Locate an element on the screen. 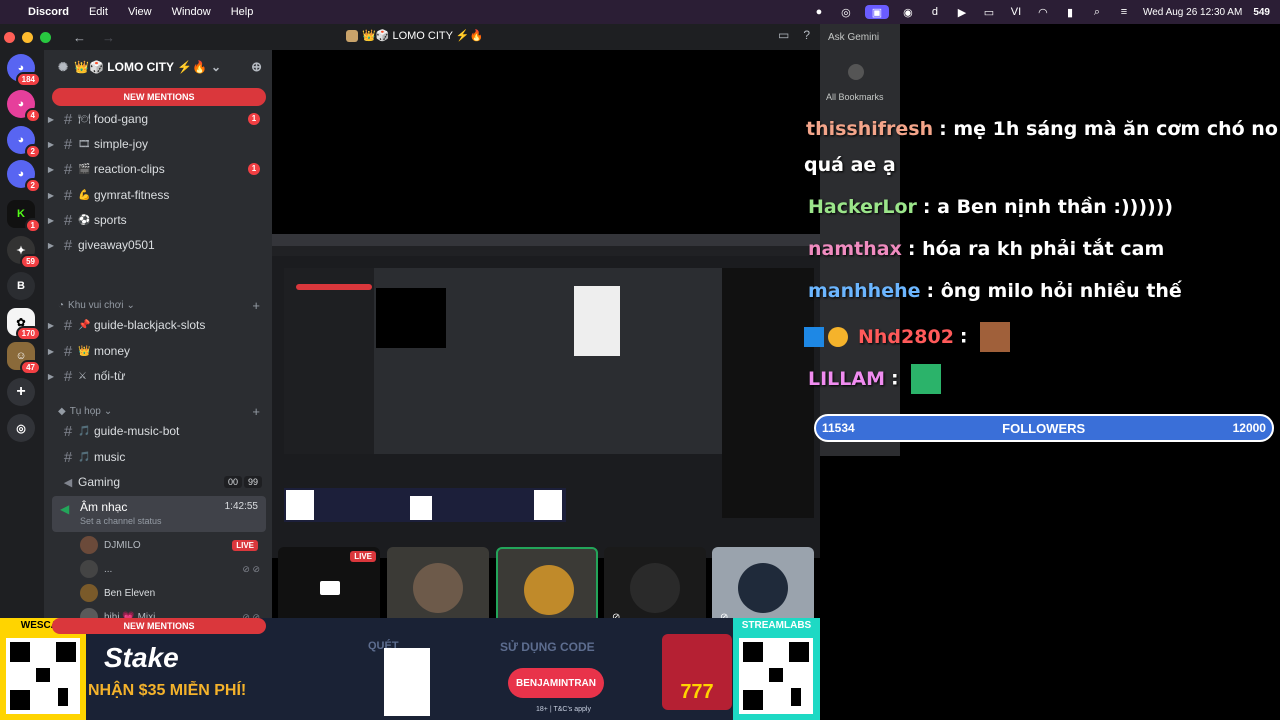  new-mentions-bar-bottom: NEW MENTIONS is located at coordinates (159, 626).